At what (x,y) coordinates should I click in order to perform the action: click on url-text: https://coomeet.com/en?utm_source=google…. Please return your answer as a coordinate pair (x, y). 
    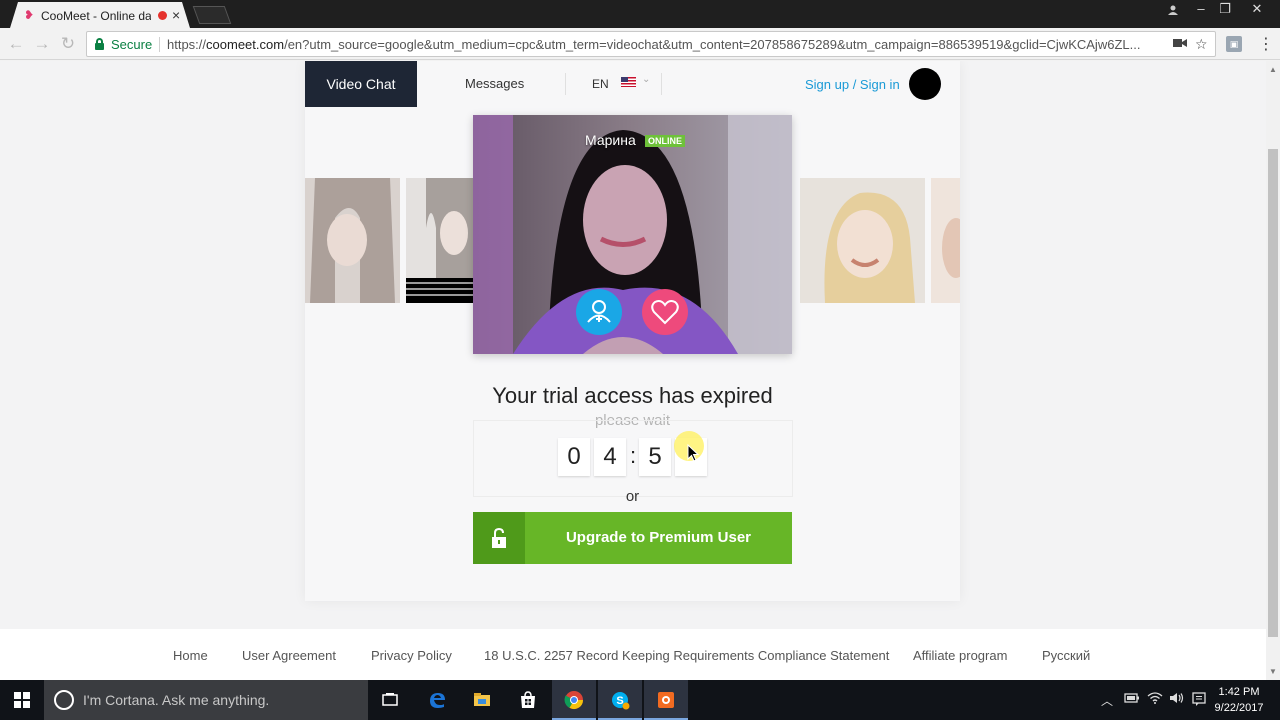
    Looking at the image, I should click on (664, 44).